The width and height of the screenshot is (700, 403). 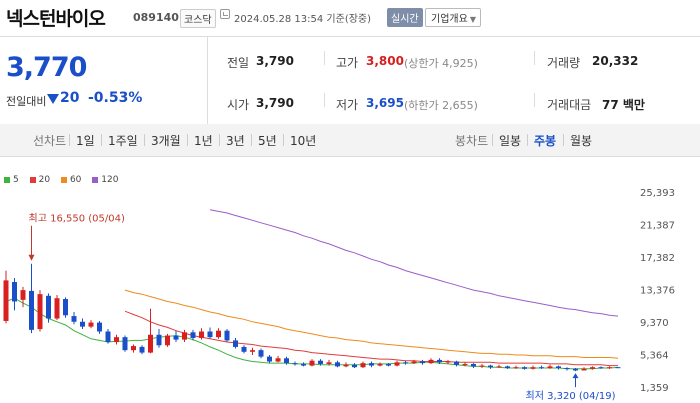 I want to click on change-percent: -0.53%, so click(x=115, y=98).